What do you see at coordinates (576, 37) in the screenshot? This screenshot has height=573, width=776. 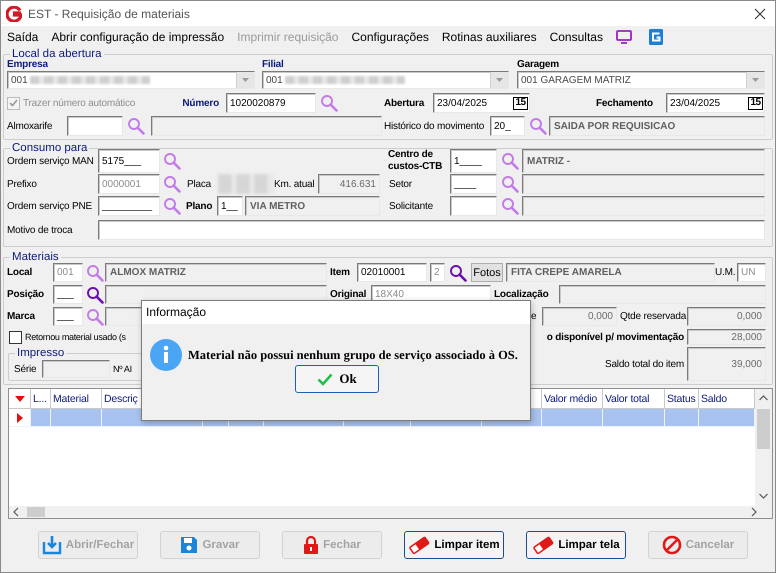 I see `menu-item: Consultas` at bounding box center [576, 37].